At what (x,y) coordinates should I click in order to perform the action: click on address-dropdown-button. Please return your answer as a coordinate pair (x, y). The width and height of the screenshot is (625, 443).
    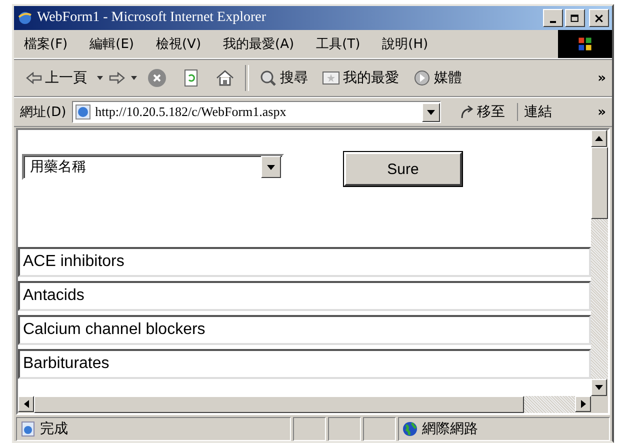
    Looking at the image, I should click on (431, 112).